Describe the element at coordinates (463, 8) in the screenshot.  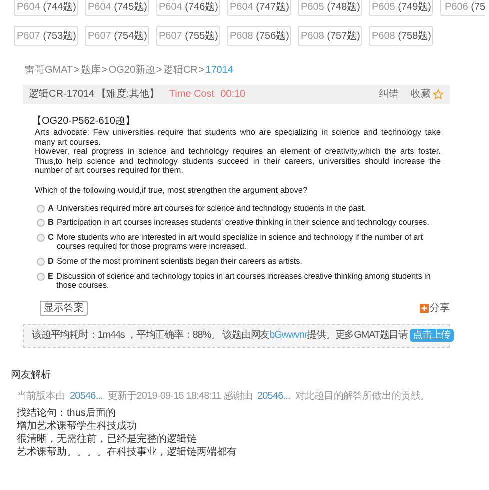
I see `page-button: P606 (75` at that location.